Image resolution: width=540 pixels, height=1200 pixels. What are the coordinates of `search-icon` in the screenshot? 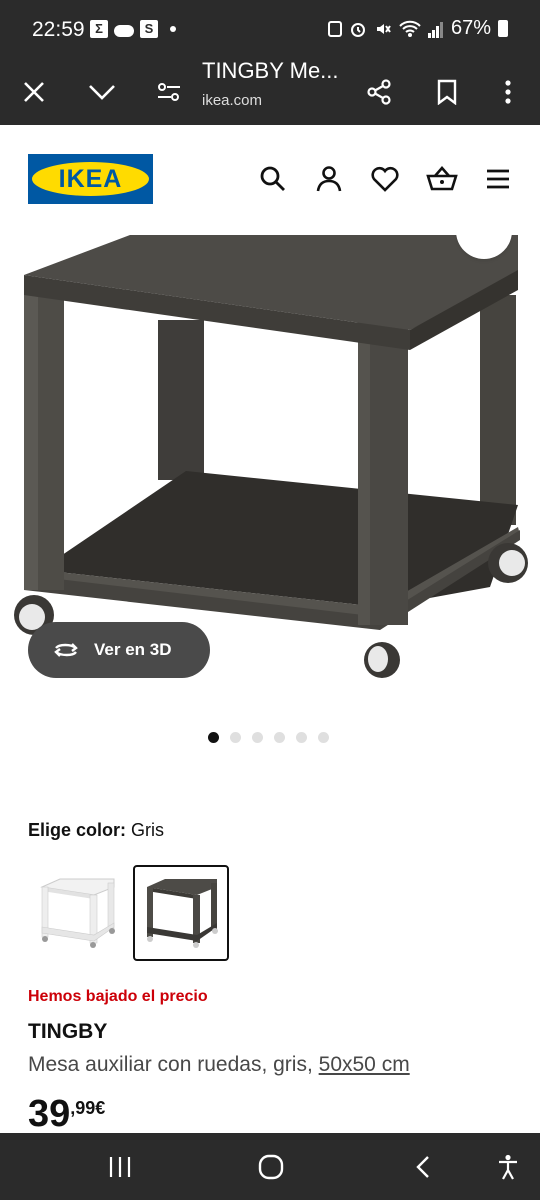 It's located at (272, 178).